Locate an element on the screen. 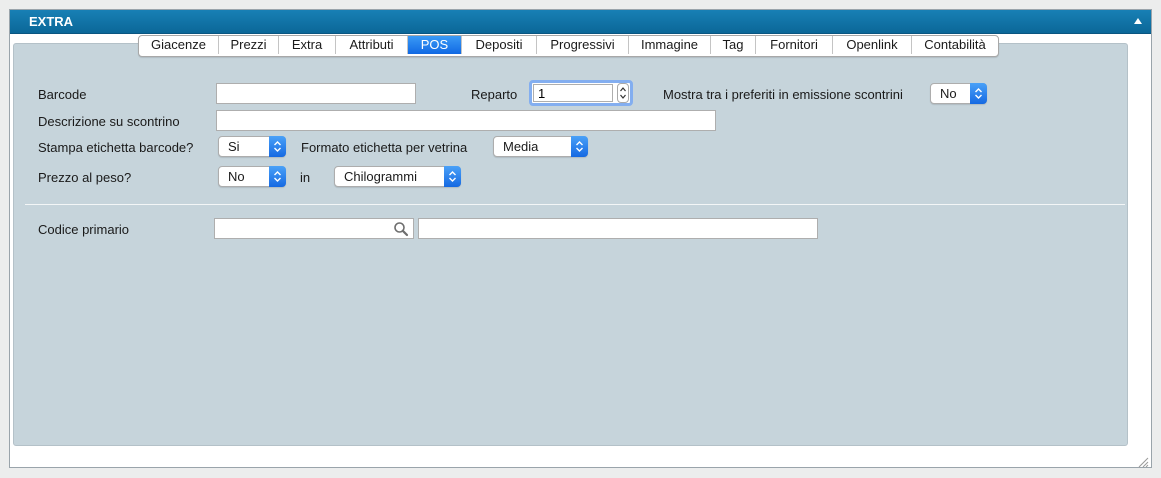  prezzo-peso-label: Prezzo al peso? is located at coordinates (85, 177).